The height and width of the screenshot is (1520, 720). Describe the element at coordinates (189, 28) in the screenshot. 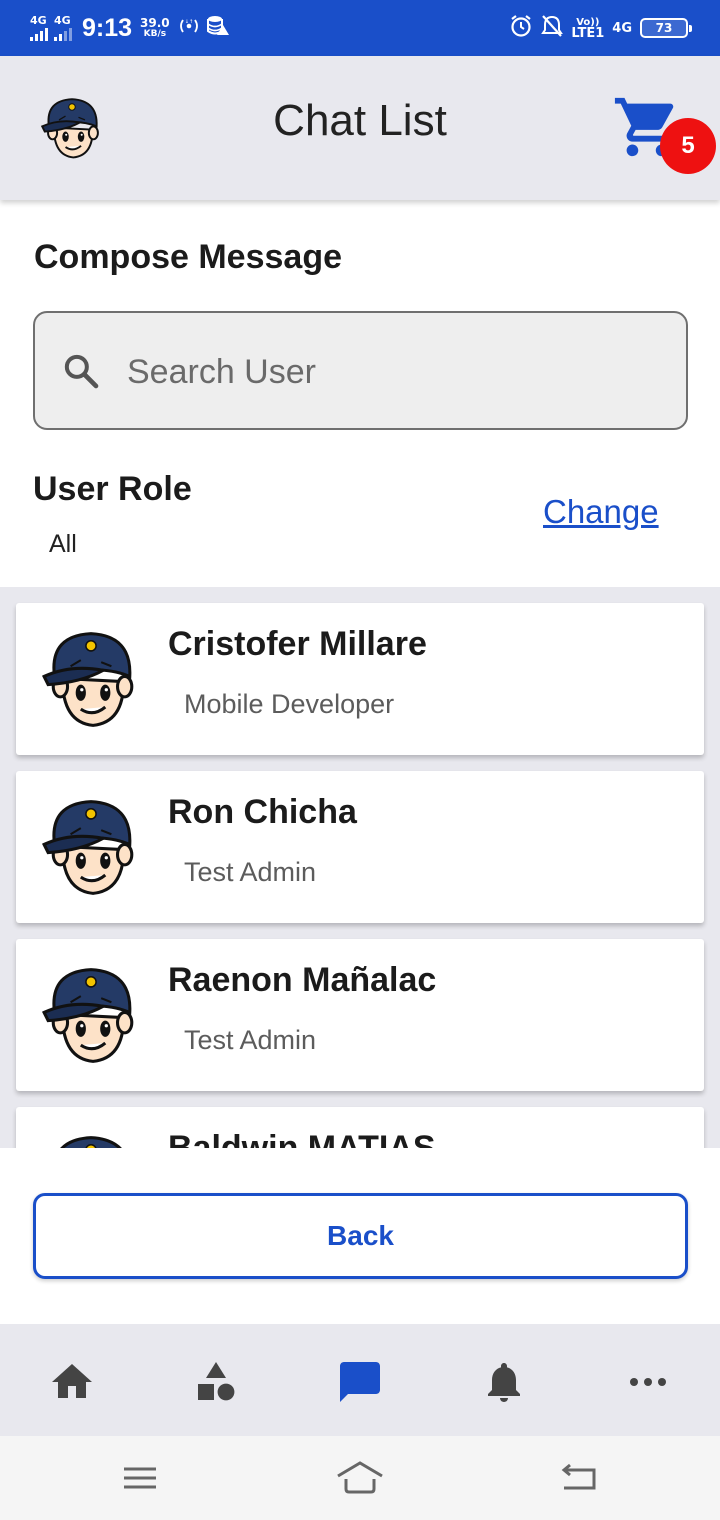

I see `hotspot-icon: ↓↑` at that location.